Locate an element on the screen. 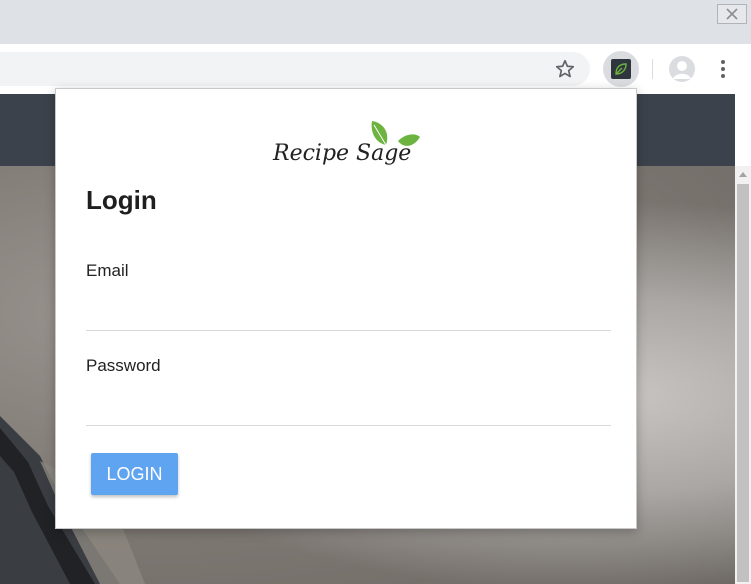 This screenshot has width=751, height=584. recipe-sage-extension-button is located at coordinates (621, 69).